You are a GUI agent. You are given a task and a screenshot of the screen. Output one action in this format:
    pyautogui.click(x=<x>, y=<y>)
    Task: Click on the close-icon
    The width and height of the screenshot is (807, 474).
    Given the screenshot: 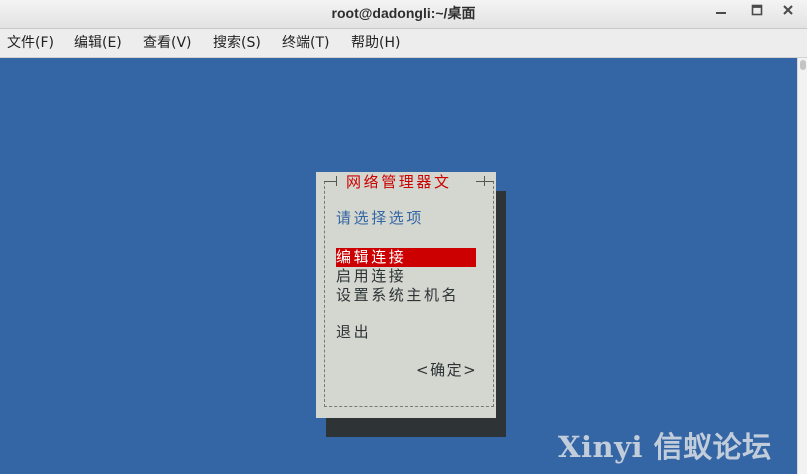 What is the action you would take?
    pyautogui.click(x=788, y=10)
    